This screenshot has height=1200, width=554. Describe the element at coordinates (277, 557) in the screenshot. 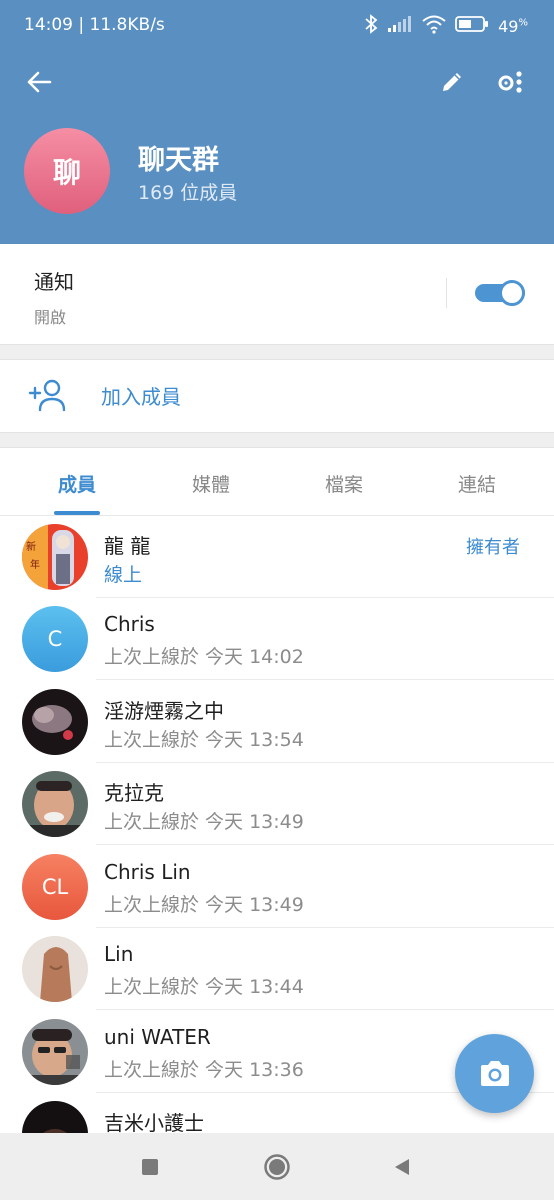

I see `member-row: 新 年 龍 龍 線上 擁有者` at that location.